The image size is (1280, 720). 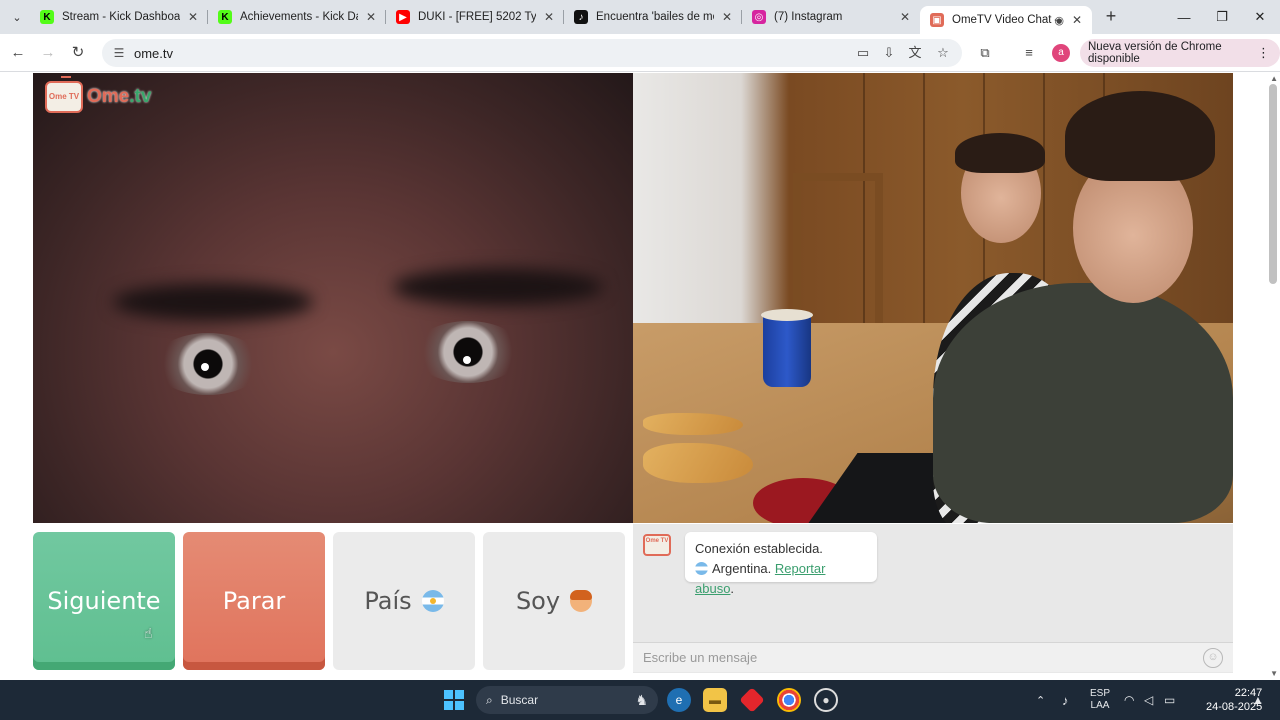 What do you see at coordinates (1148, 700) in the screenshot?
I see `volume-icon: ◁` at bounding box center [1148, 700].